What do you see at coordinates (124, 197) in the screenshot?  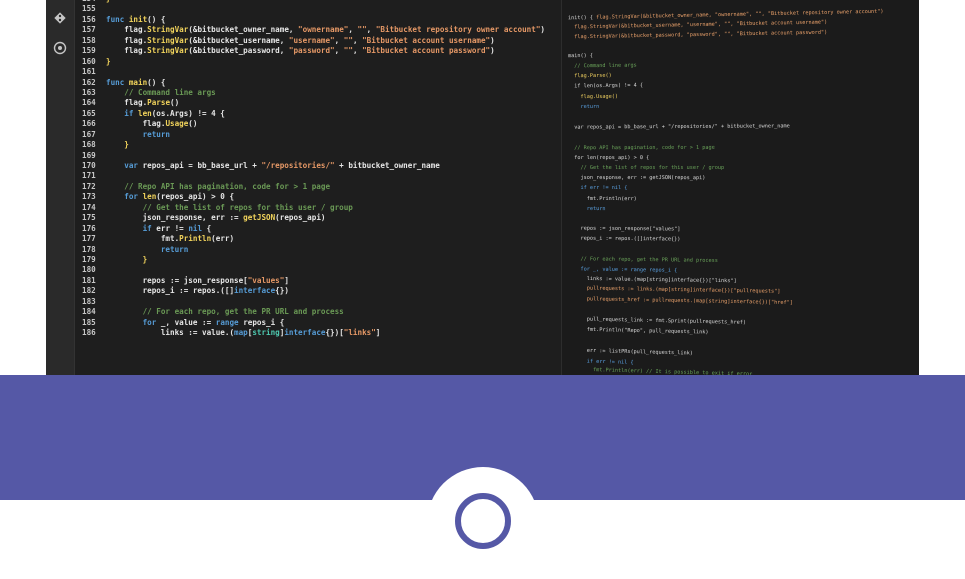 I see `code-token: for` at bounding box center [124, 197].